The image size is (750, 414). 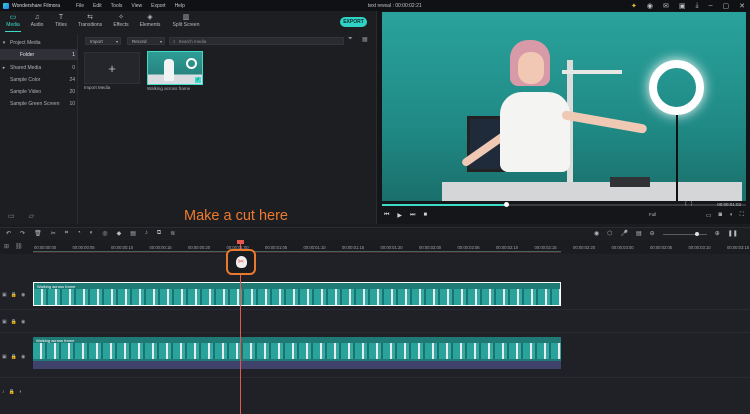 I want to click on video-light-stand, so click(x=677, y=158).